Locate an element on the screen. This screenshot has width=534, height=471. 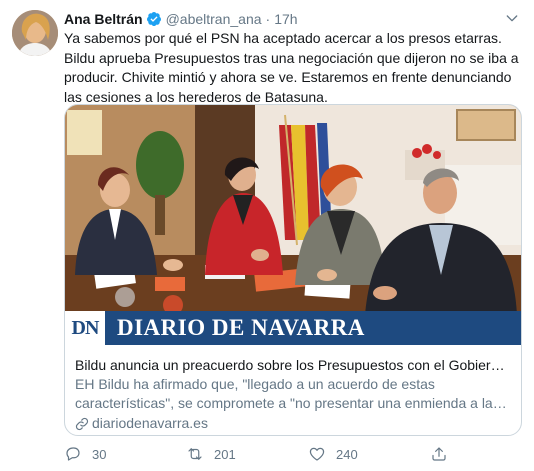
caret-down-icon is located at coordinates (512, 18).